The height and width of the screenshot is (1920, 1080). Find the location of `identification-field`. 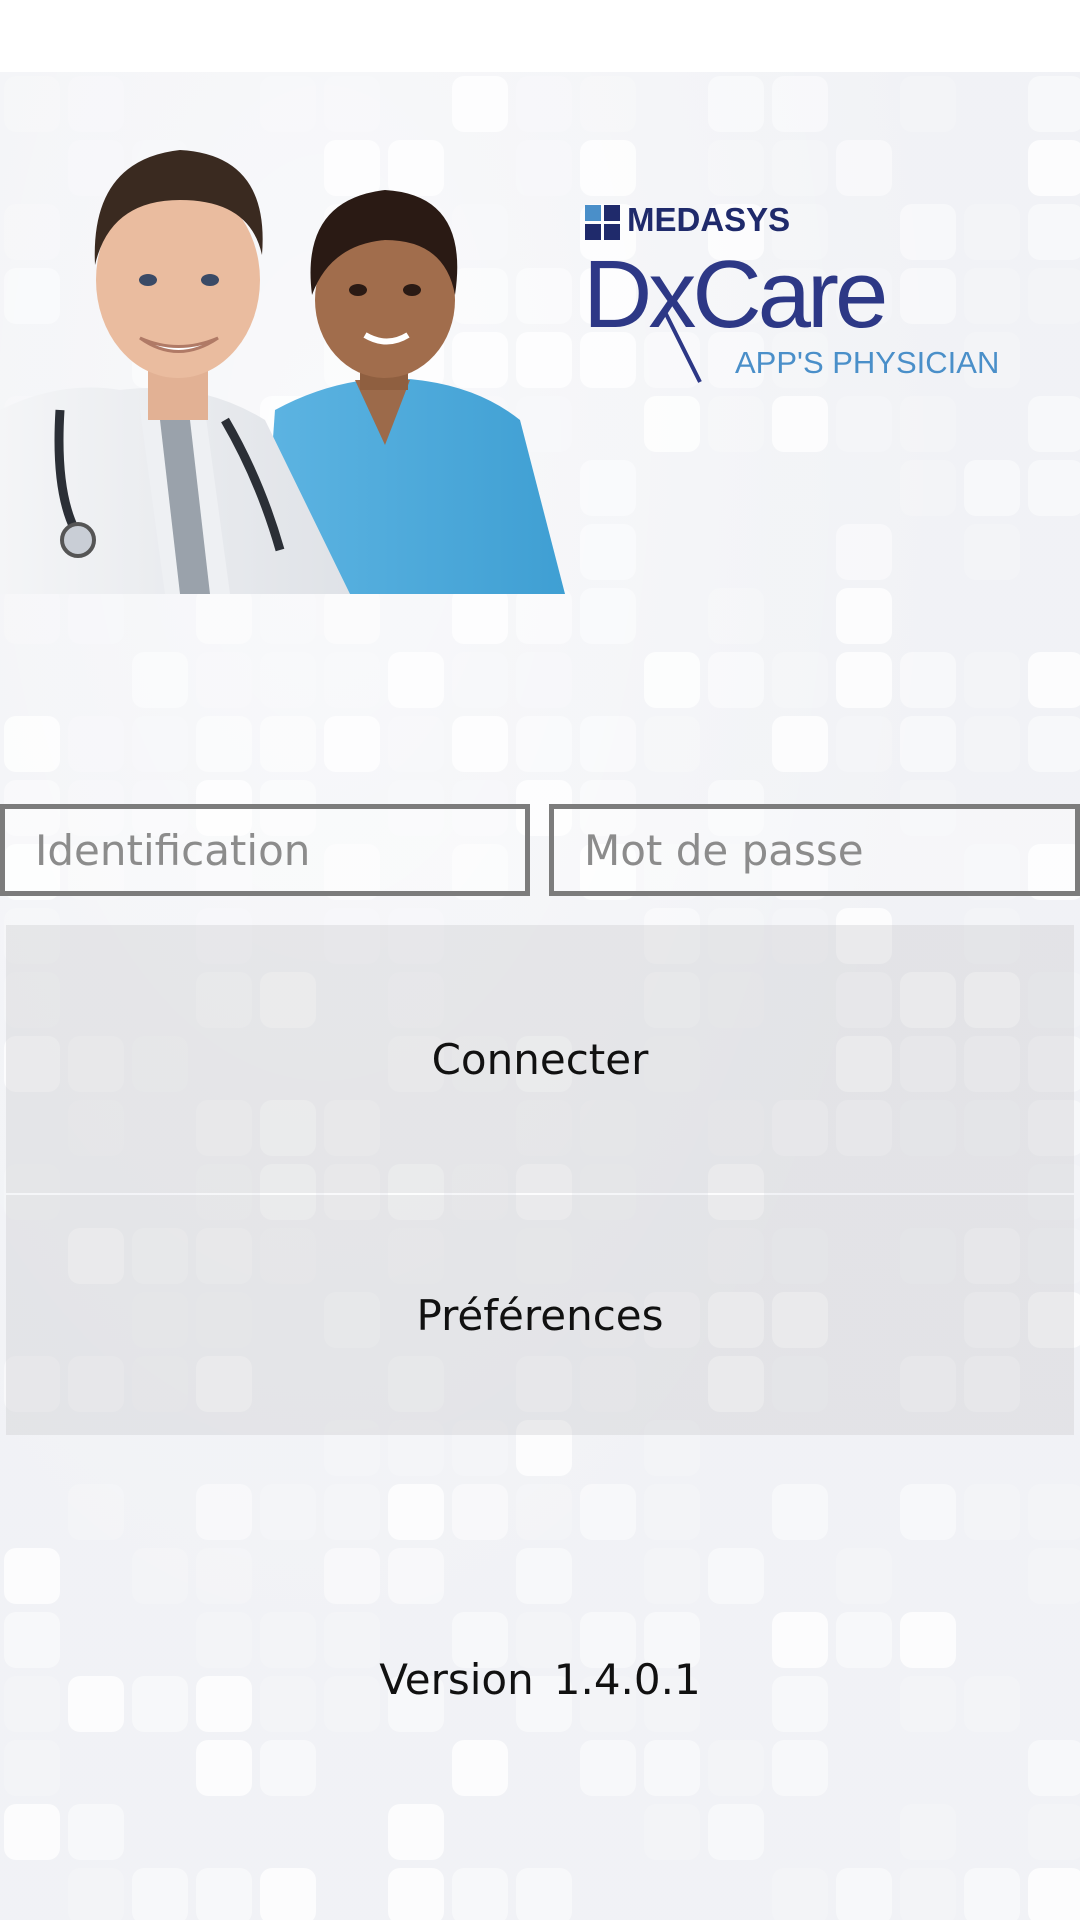

identification-field is located at coordinates (265, 850).